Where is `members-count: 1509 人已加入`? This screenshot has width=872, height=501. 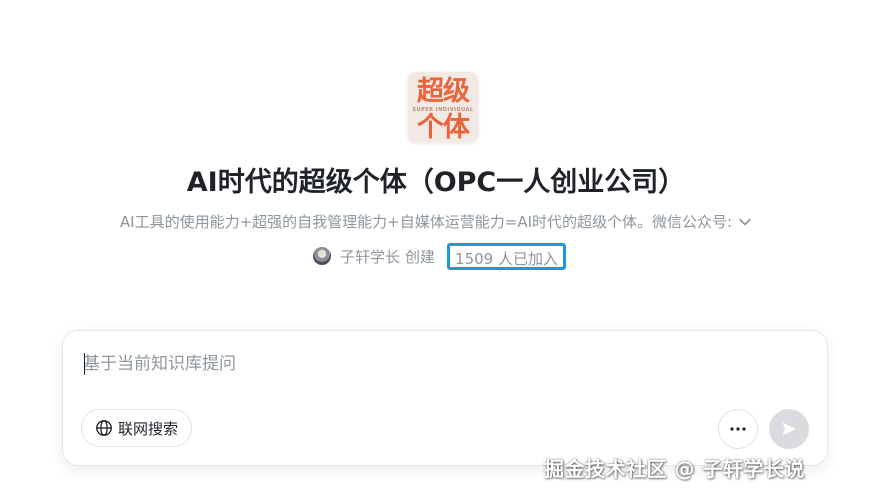
members-count: 1509 人已加入 is located at coordinates (506, 256).